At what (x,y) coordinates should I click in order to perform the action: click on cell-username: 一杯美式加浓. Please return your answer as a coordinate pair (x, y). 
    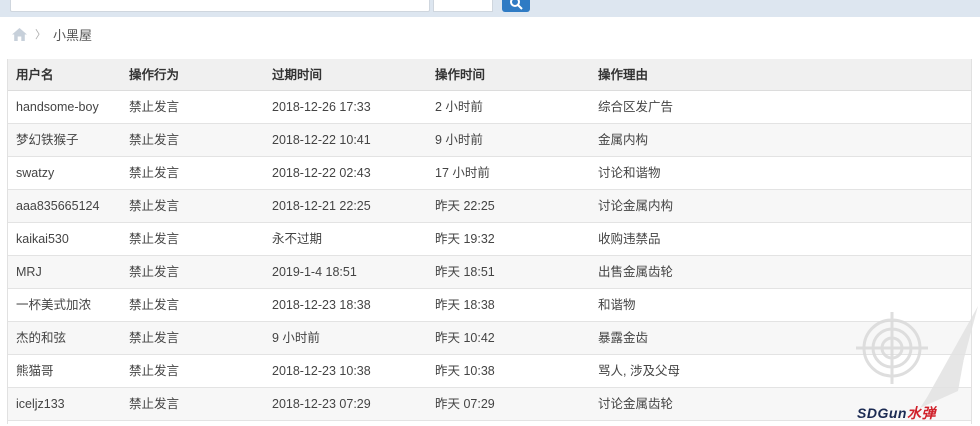
    Looking at the image, I should click on (53, 305).